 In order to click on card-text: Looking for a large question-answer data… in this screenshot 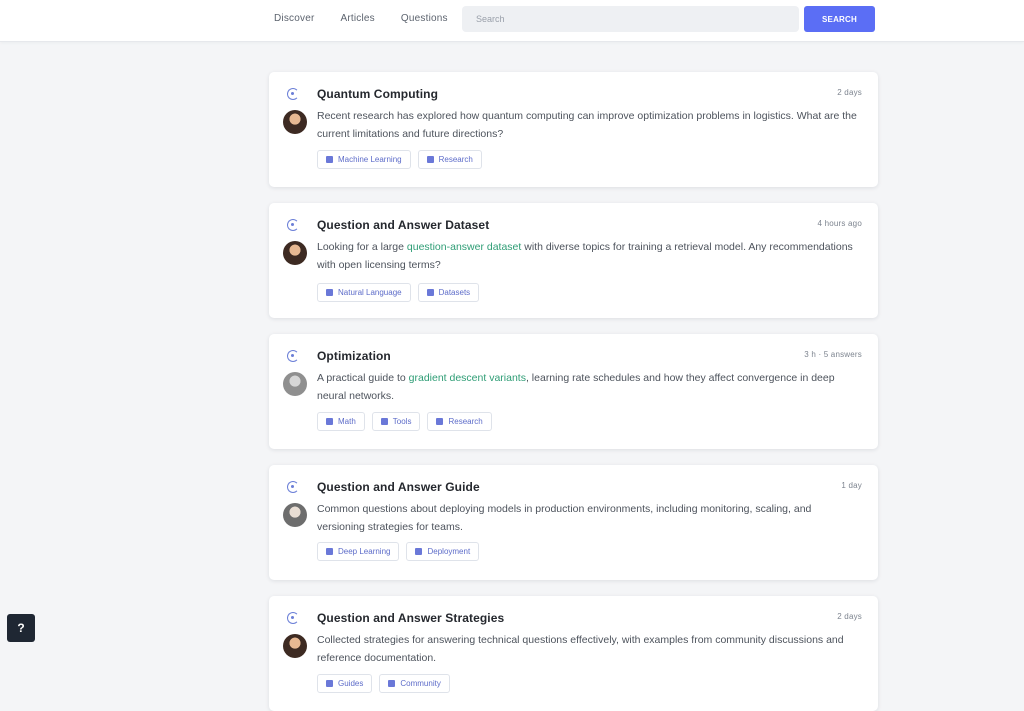, I will do `click(585, 256)`.